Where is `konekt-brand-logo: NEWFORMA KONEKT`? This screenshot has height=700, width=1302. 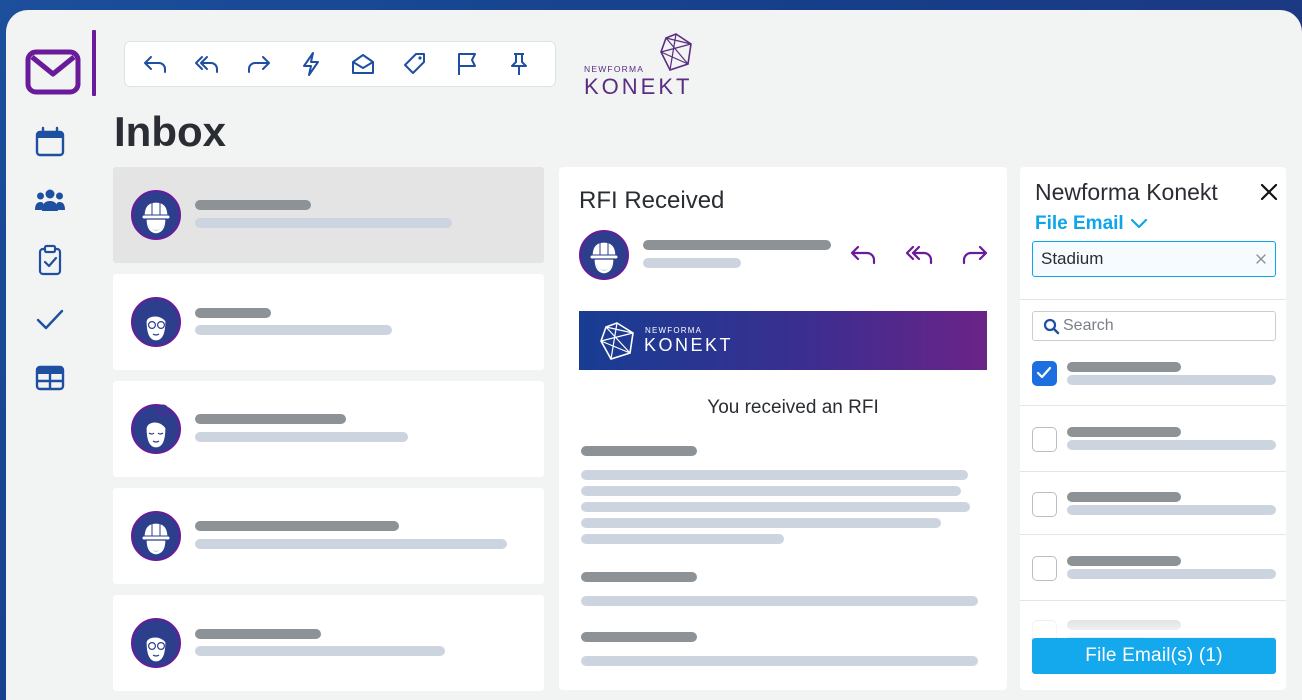
konekt-brand-logo: NEWFORMA KONEKT is located at coordinates (644, 65).